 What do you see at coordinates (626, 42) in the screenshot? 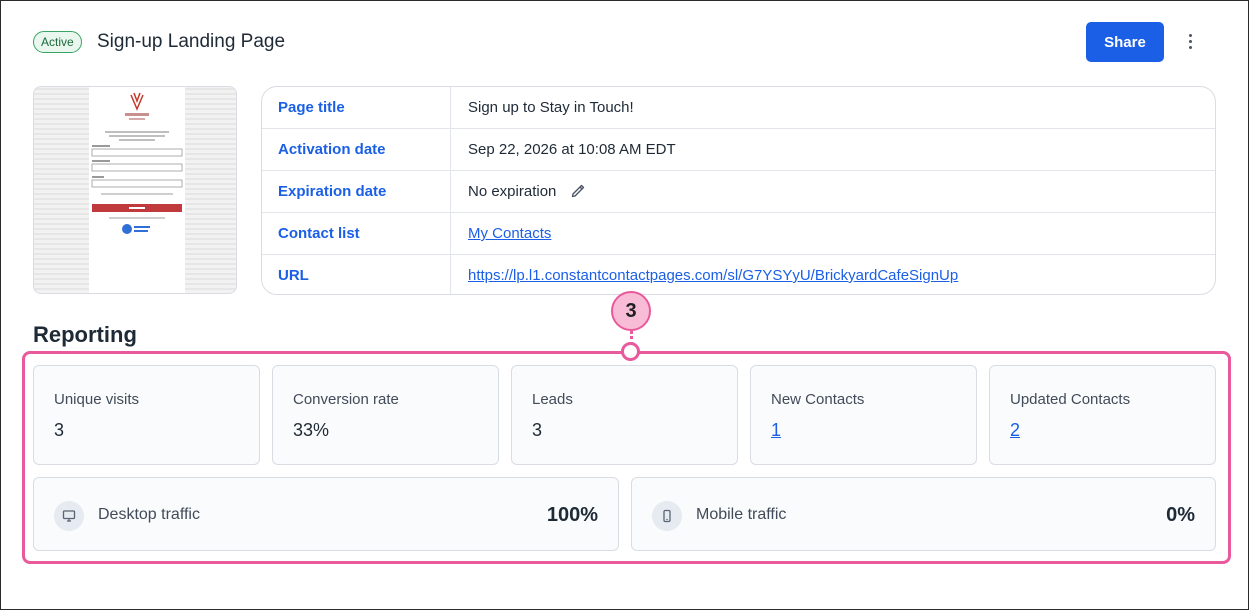
I see `page-header: Active Sign-up Landing Page Share` at bounding box center [626, 42].